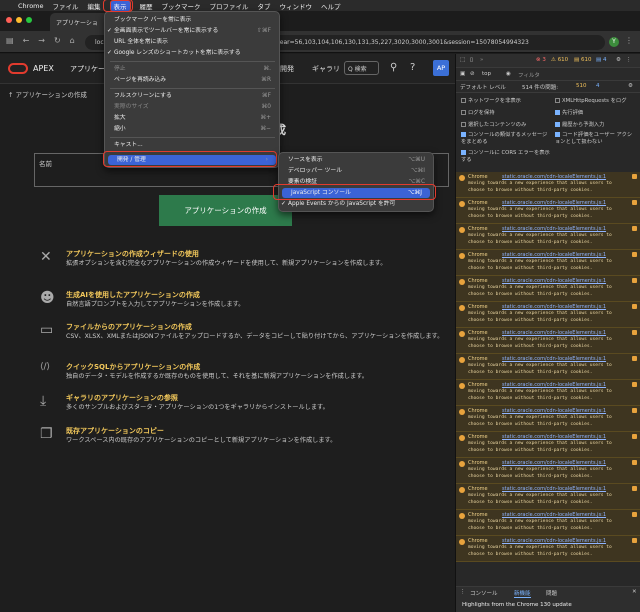 The image size is (640, 612). What do you see at coordinates (508, 74) in the screenshot?
I see `eye-icon: ◉` at bounding box center [508, 74].